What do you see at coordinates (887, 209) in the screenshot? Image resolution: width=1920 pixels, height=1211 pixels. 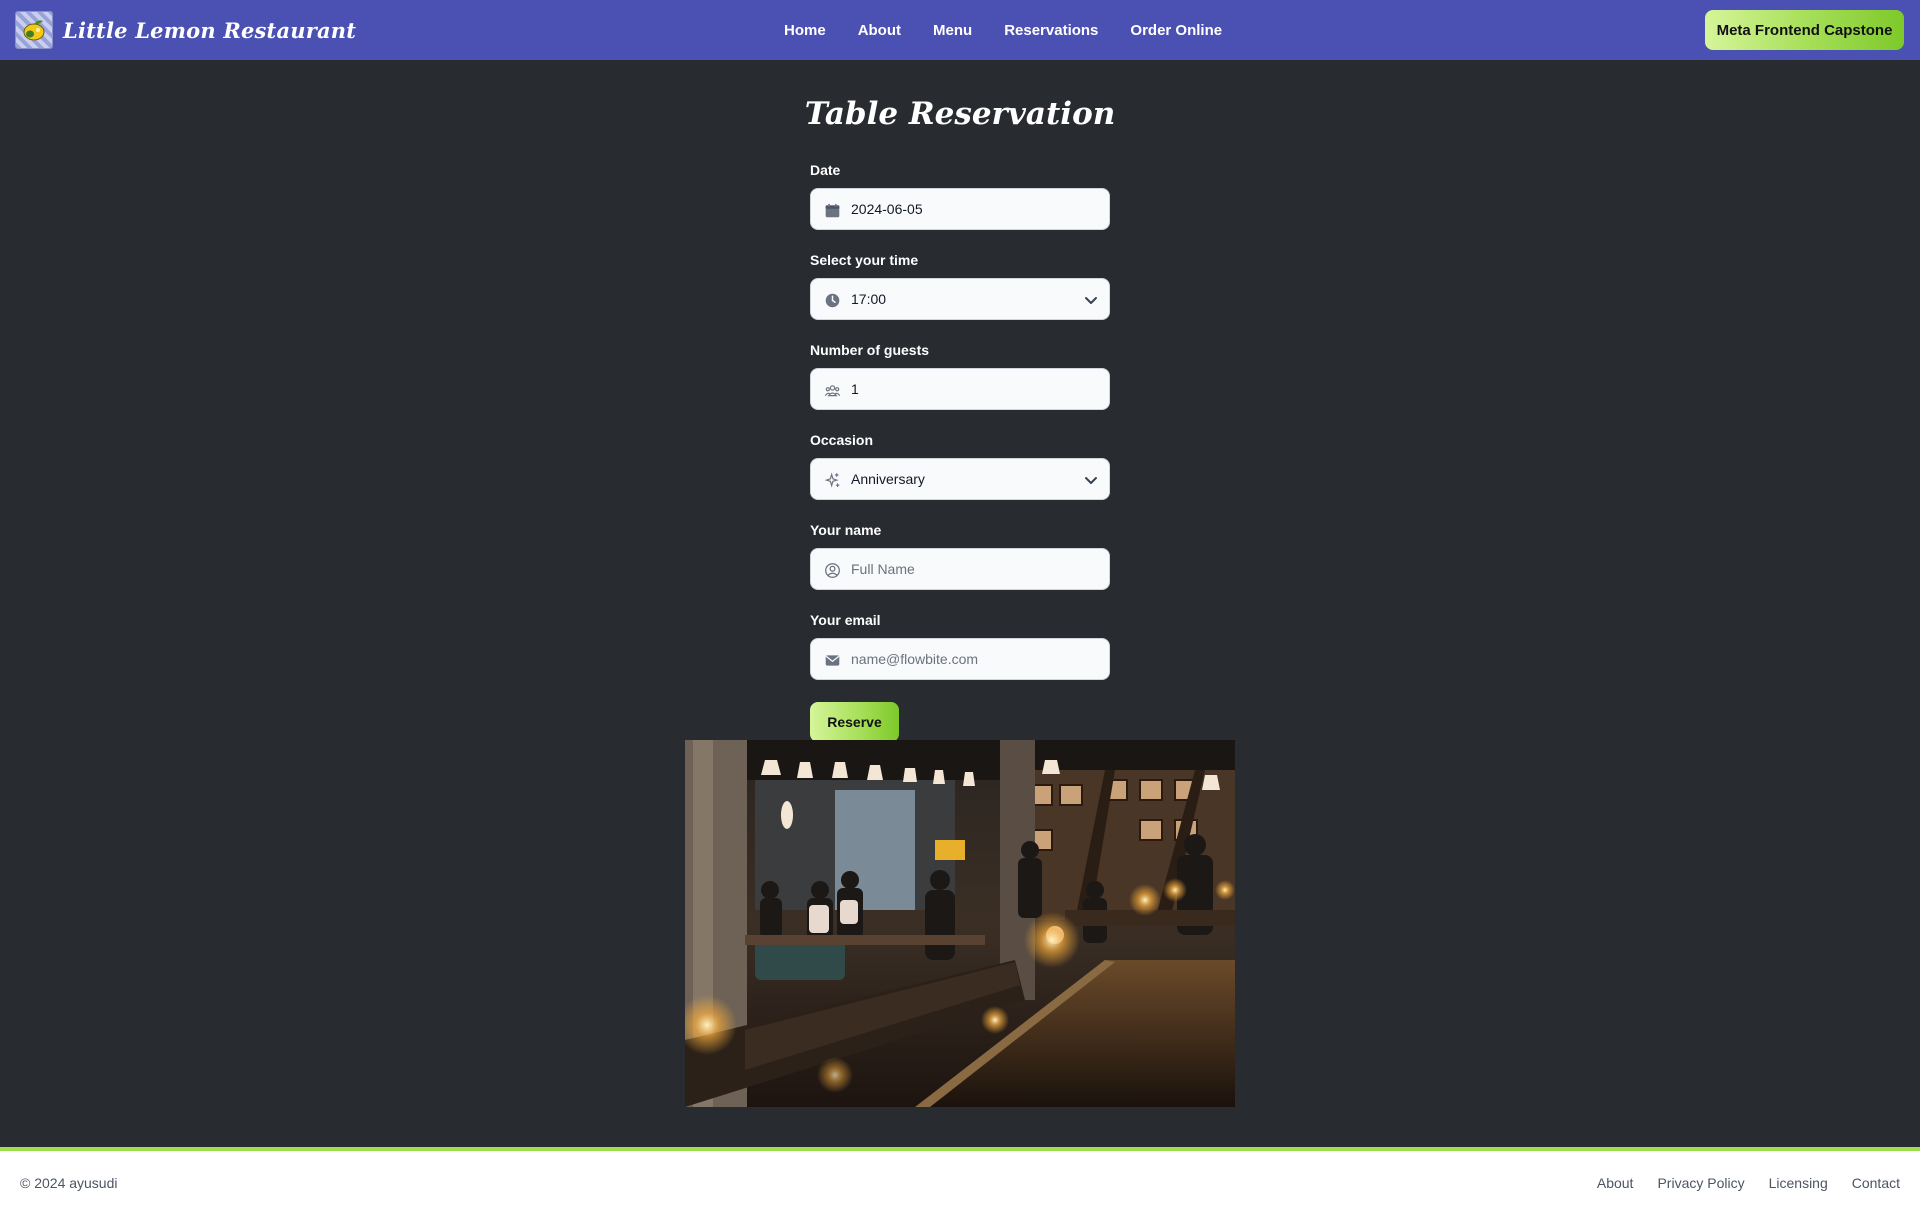 I see `date-value: 2024-06-05` at bounding box center [887, 209].